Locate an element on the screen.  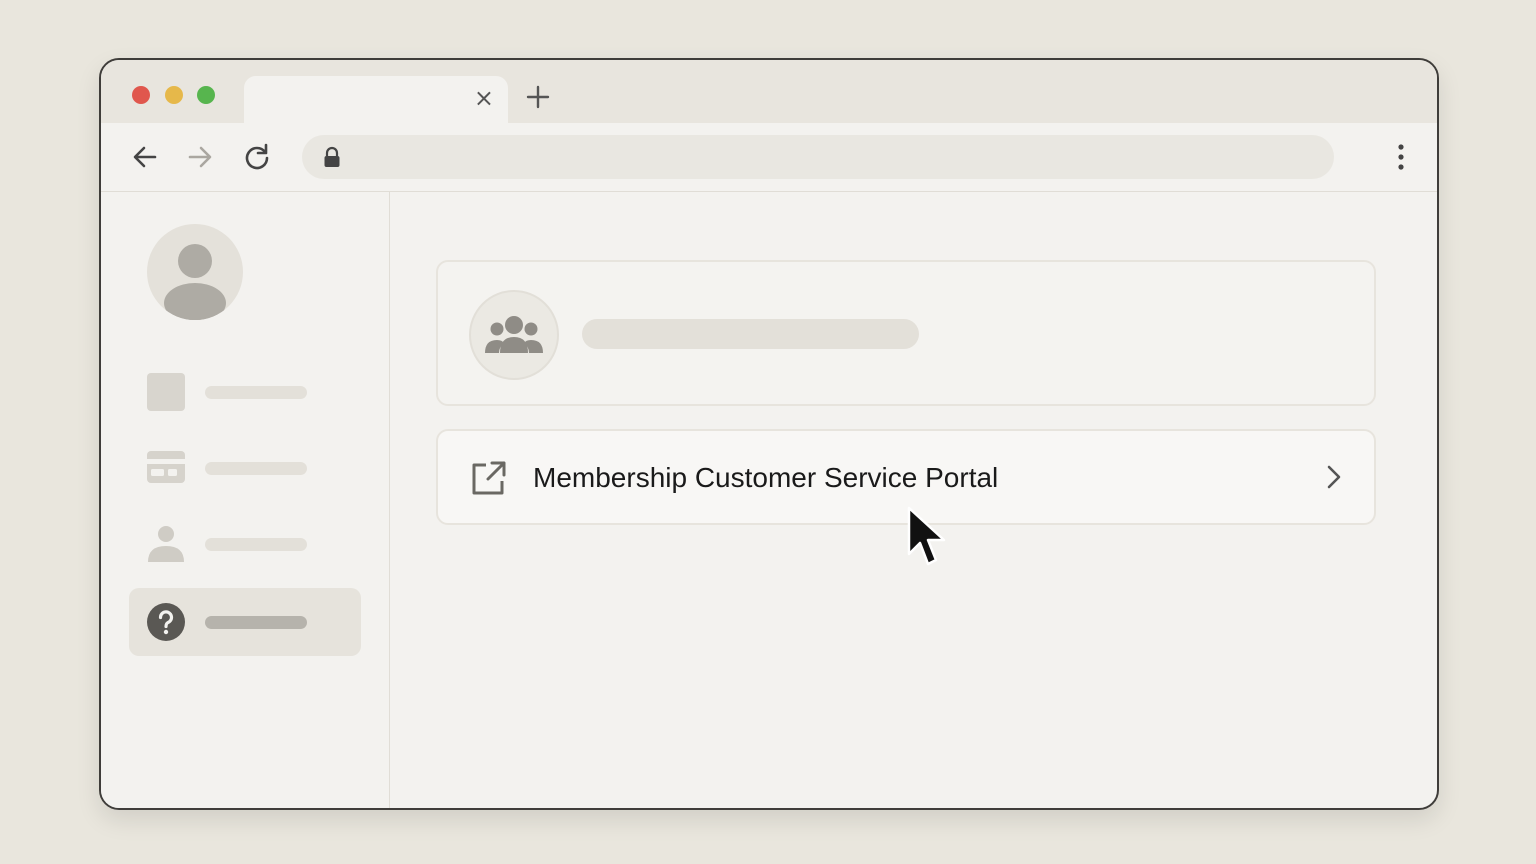
group-icon is located at coordinates (514, 334).